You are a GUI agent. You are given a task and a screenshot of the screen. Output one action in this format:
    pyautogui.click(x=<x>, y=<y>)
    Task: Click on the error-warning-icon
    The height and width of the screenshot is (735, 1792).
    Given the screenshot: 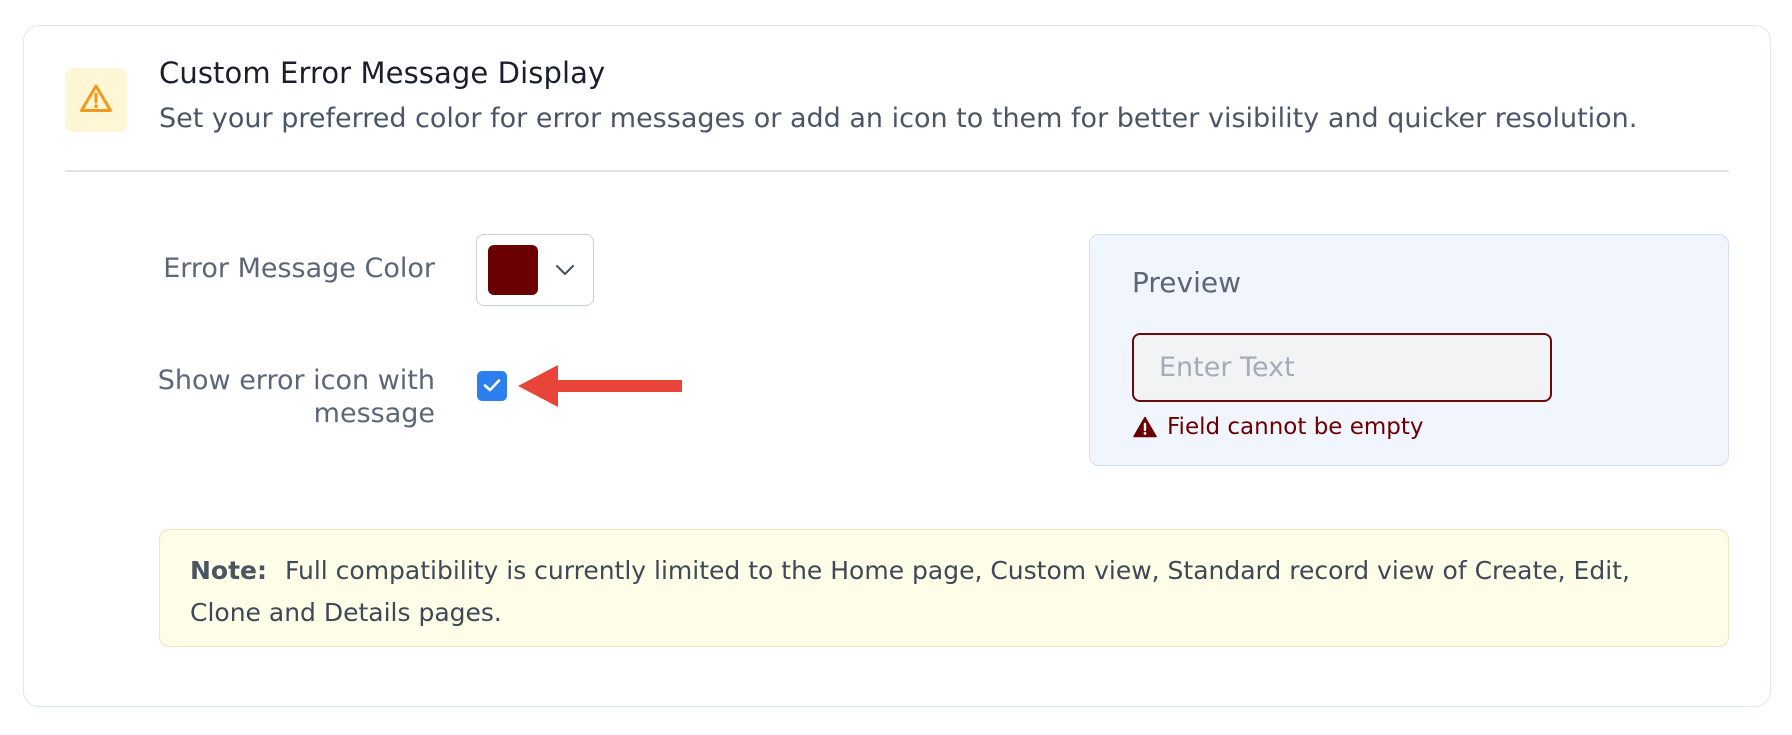 What is the action you would take?
    pyautogui.click(x=1145, y=427)
    